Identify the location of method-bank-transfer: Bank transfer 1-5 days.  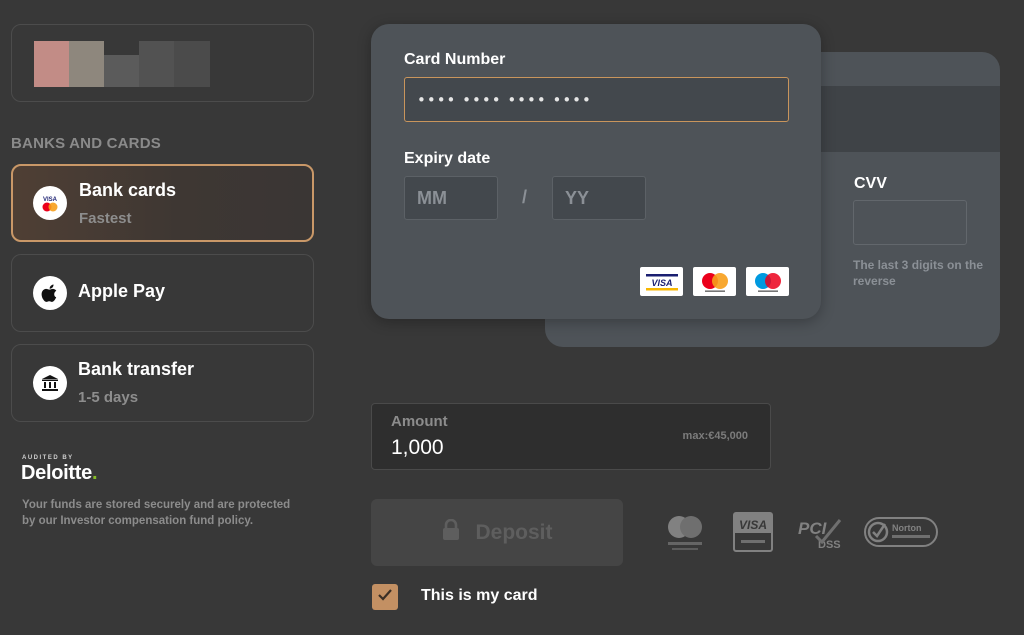
(162, 383).